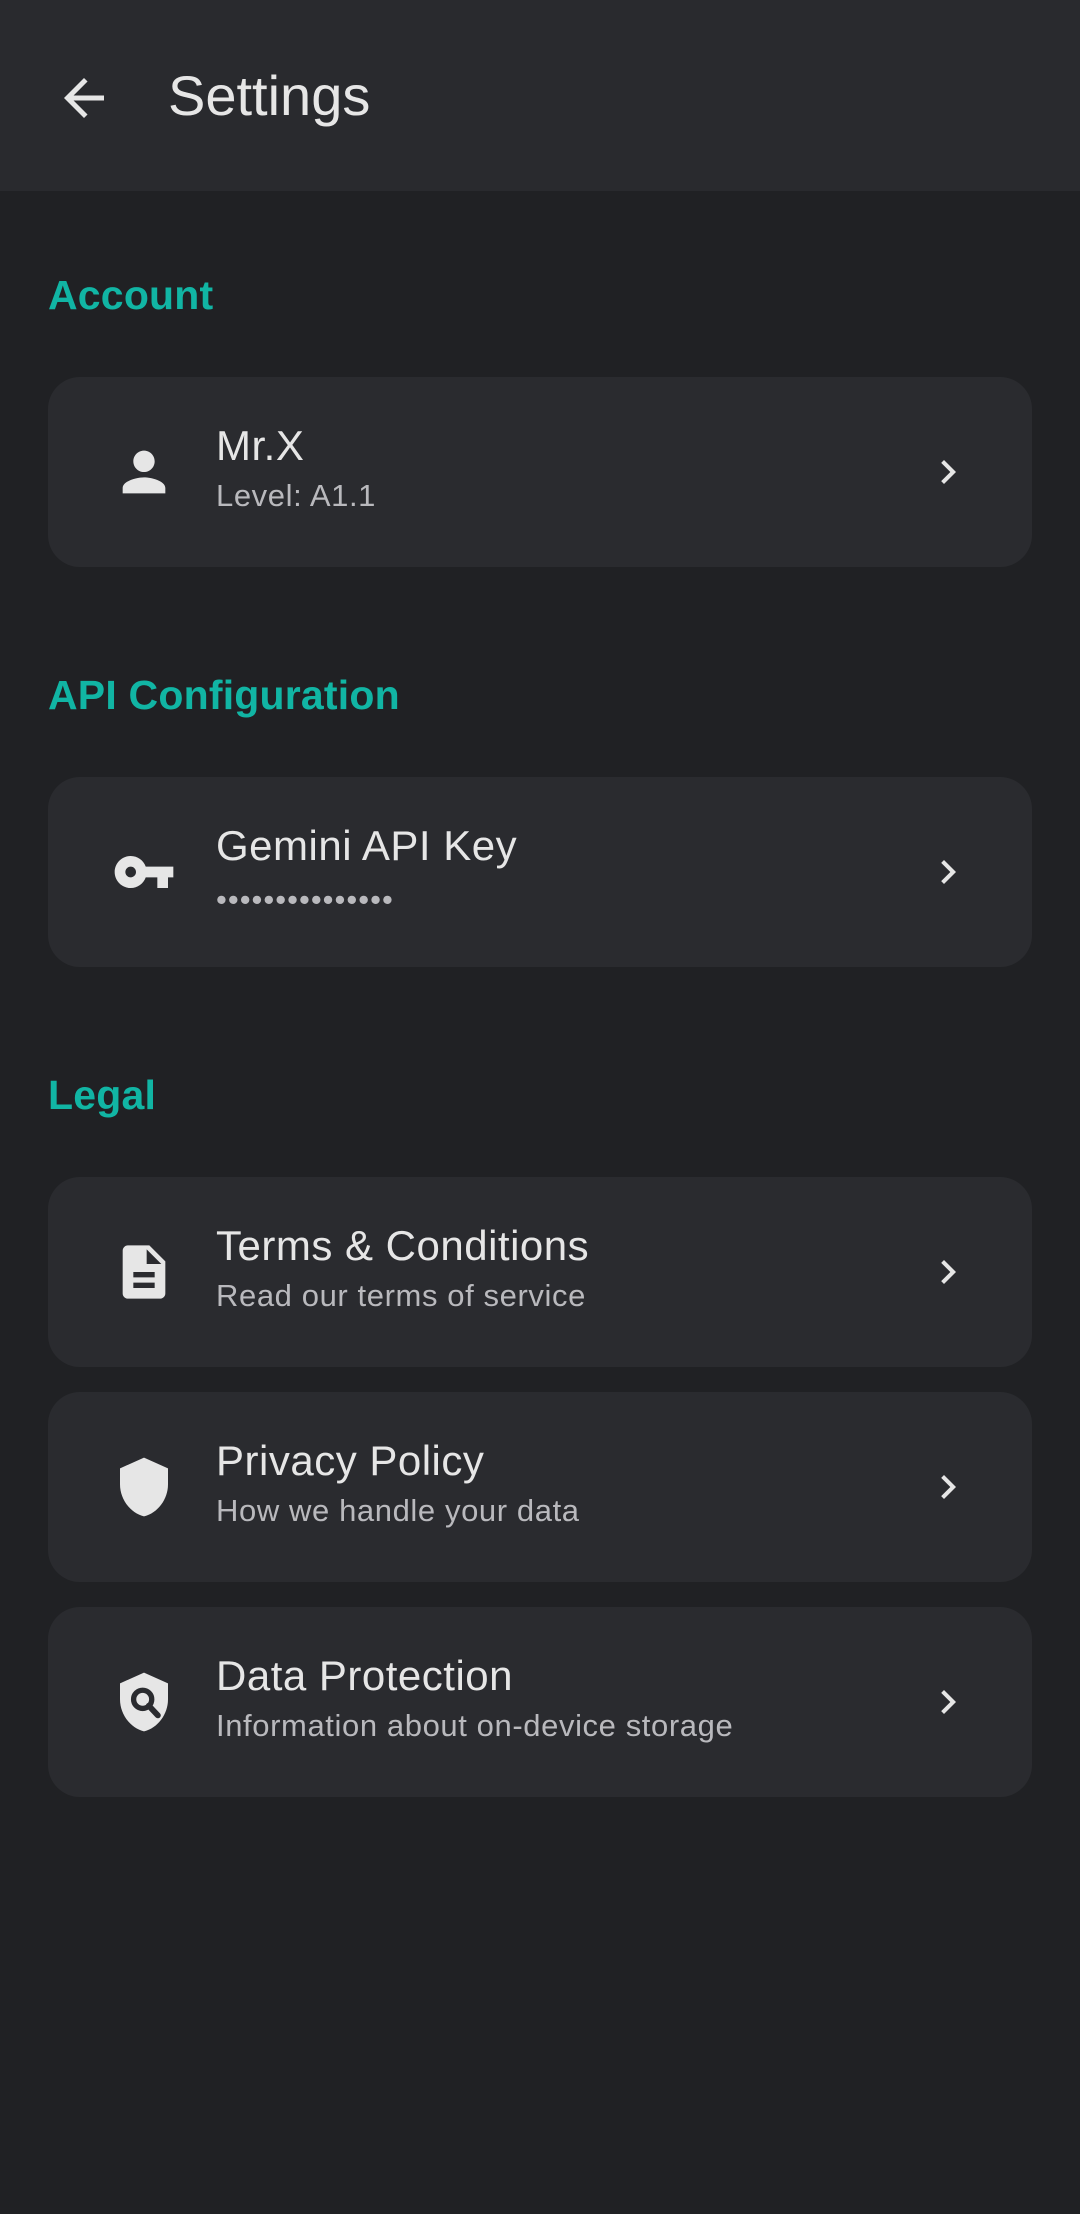 This screenshot has height=2214, width=1080. I want to click on shield-search-icon, so click(144, 1702).